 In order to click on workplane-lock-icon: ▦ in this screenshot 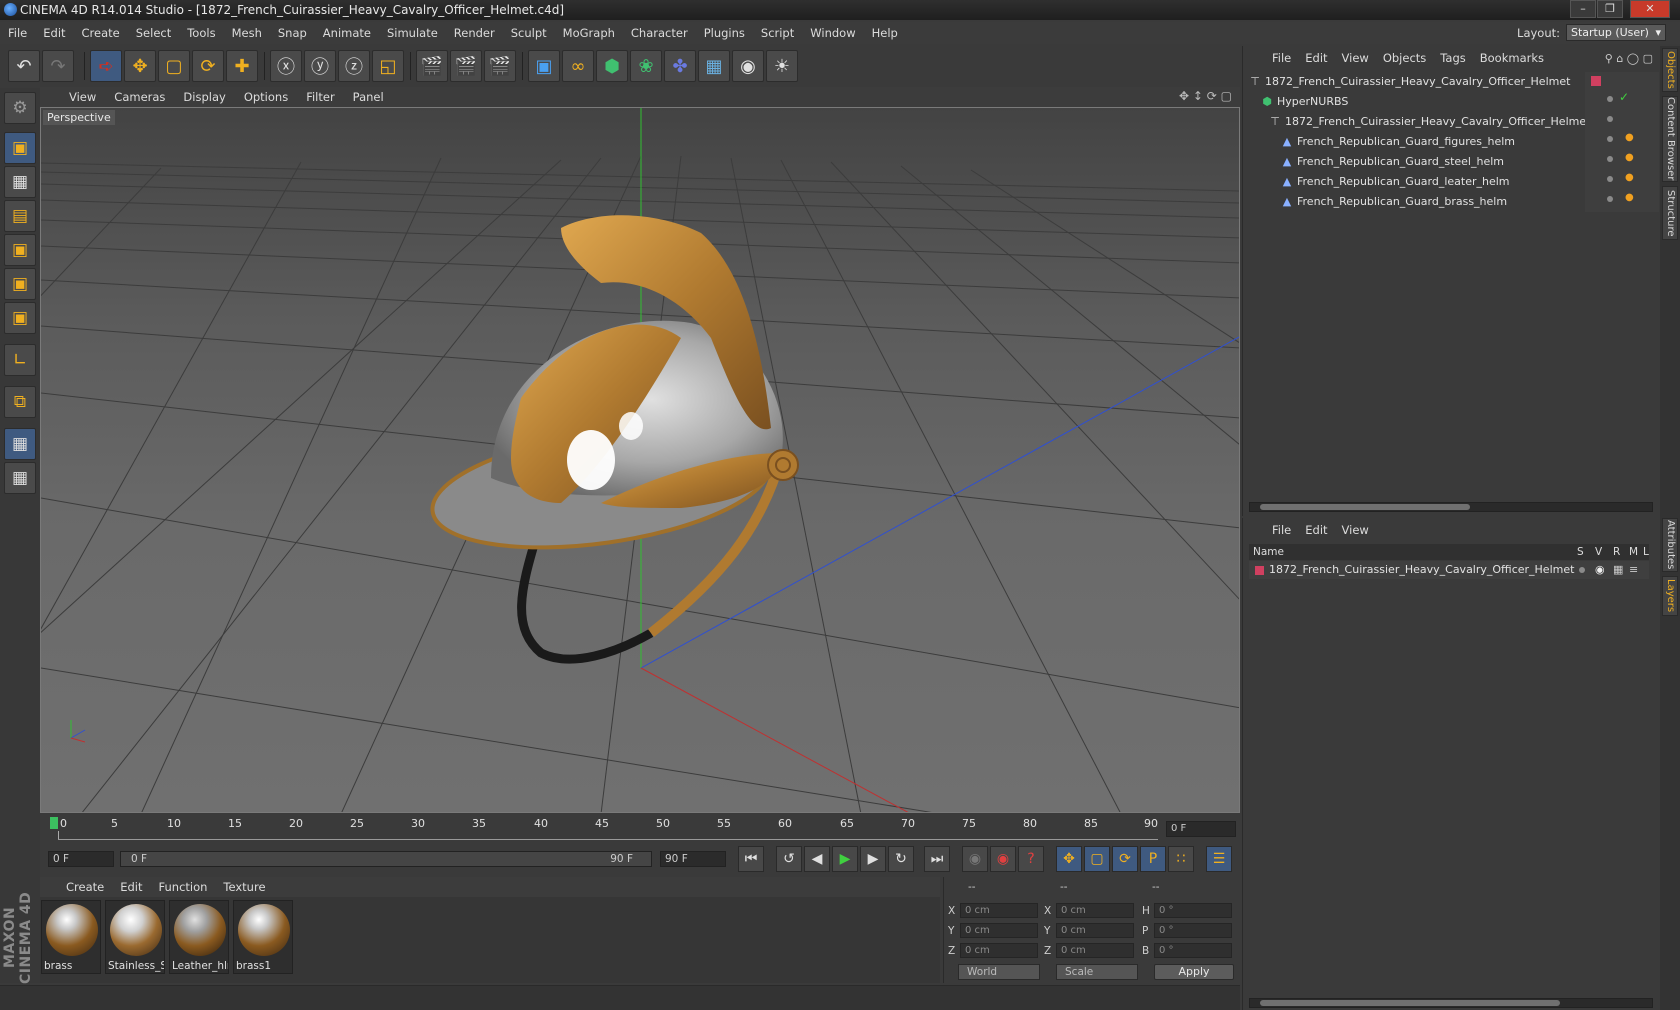, I will do `click(20, 444)`.